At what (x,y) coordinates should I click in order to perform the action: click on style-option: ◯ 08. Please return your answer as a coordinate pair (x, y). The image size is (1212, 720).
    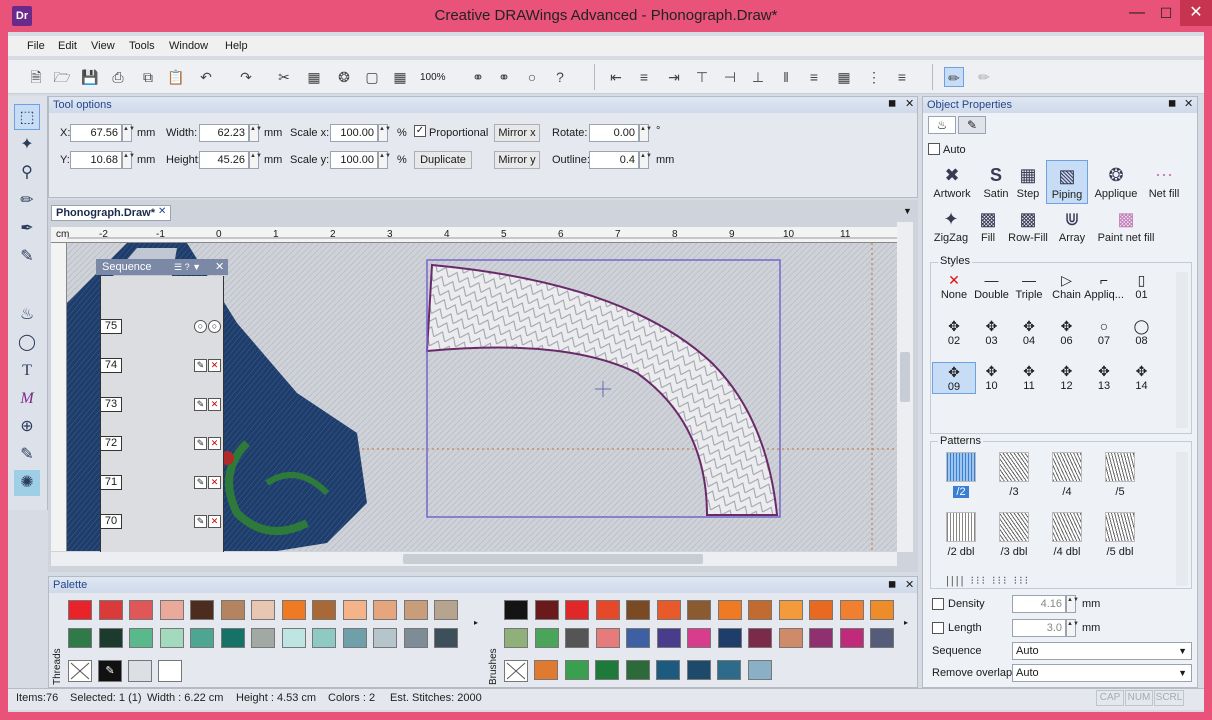
    Looking at the image, I should click on (1142, 332).